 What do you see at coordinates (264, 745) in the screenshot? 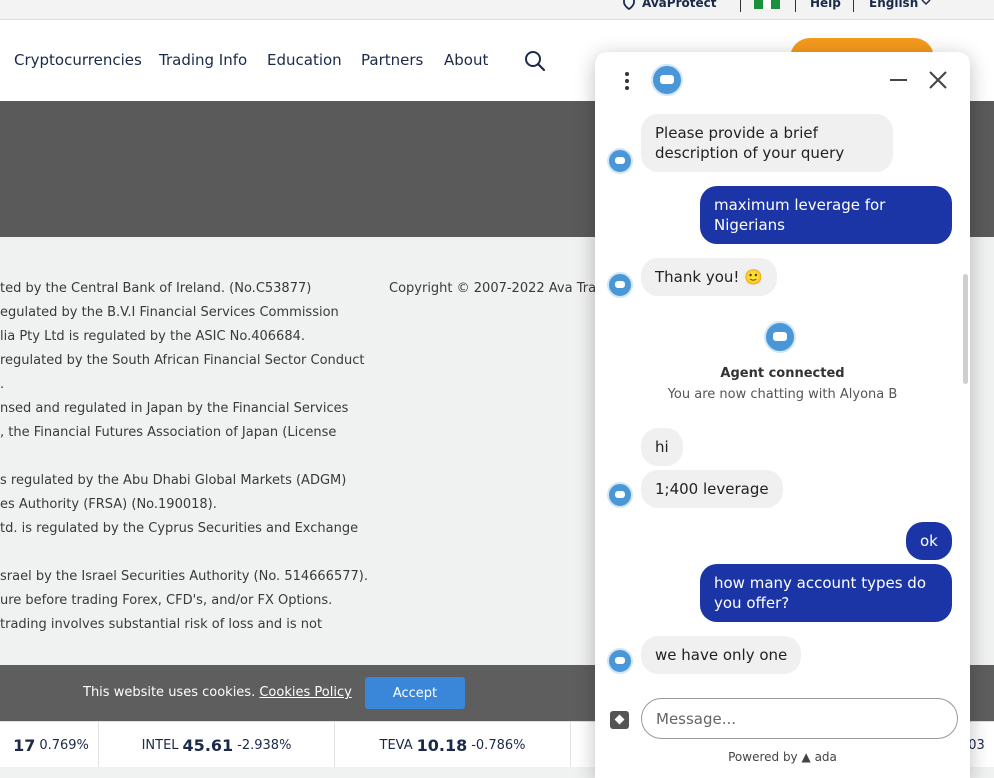
I see `ticker-change: -2.938%` at bounding box center [264, 745].